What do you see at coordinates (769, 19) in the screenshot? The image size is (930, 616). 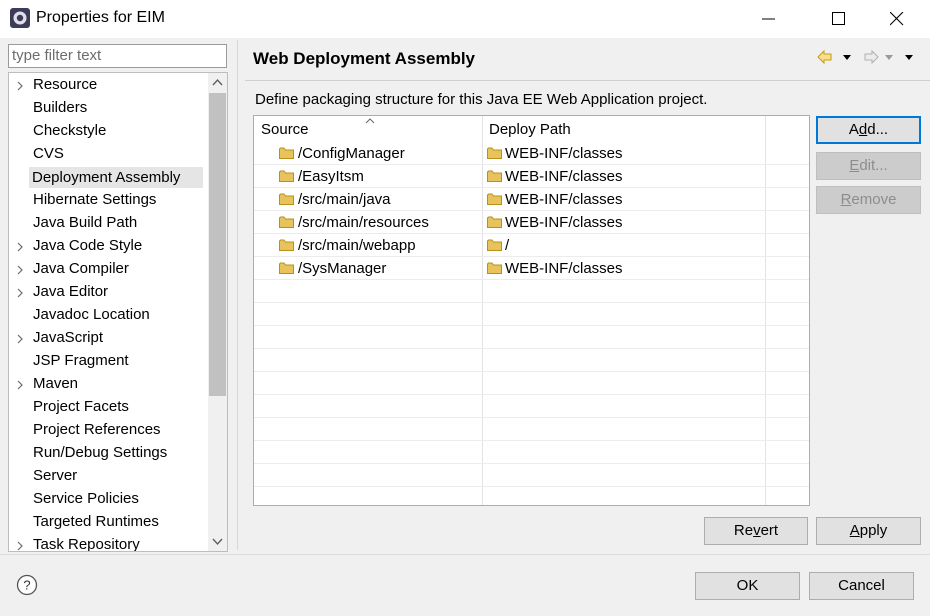 I see `minimize-button` at bounding box center [769, 19].